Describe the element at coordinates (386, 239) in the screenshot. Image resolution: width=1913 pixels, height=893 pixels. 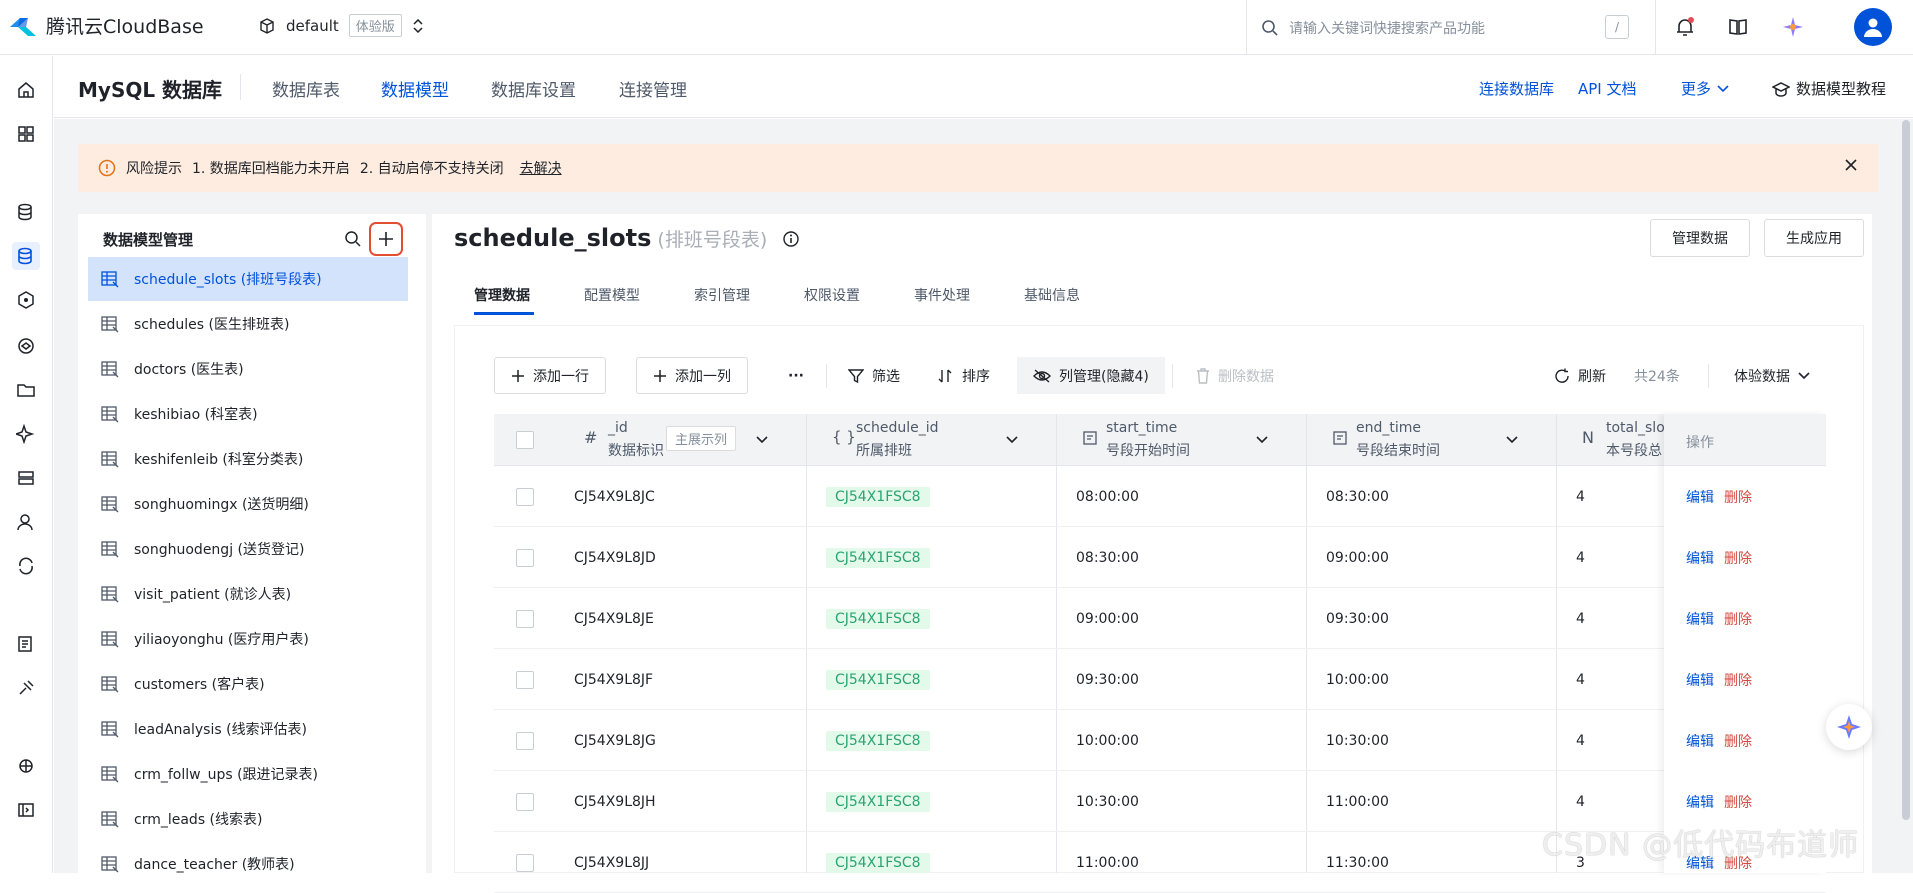
I see `add-model-button` at that location.